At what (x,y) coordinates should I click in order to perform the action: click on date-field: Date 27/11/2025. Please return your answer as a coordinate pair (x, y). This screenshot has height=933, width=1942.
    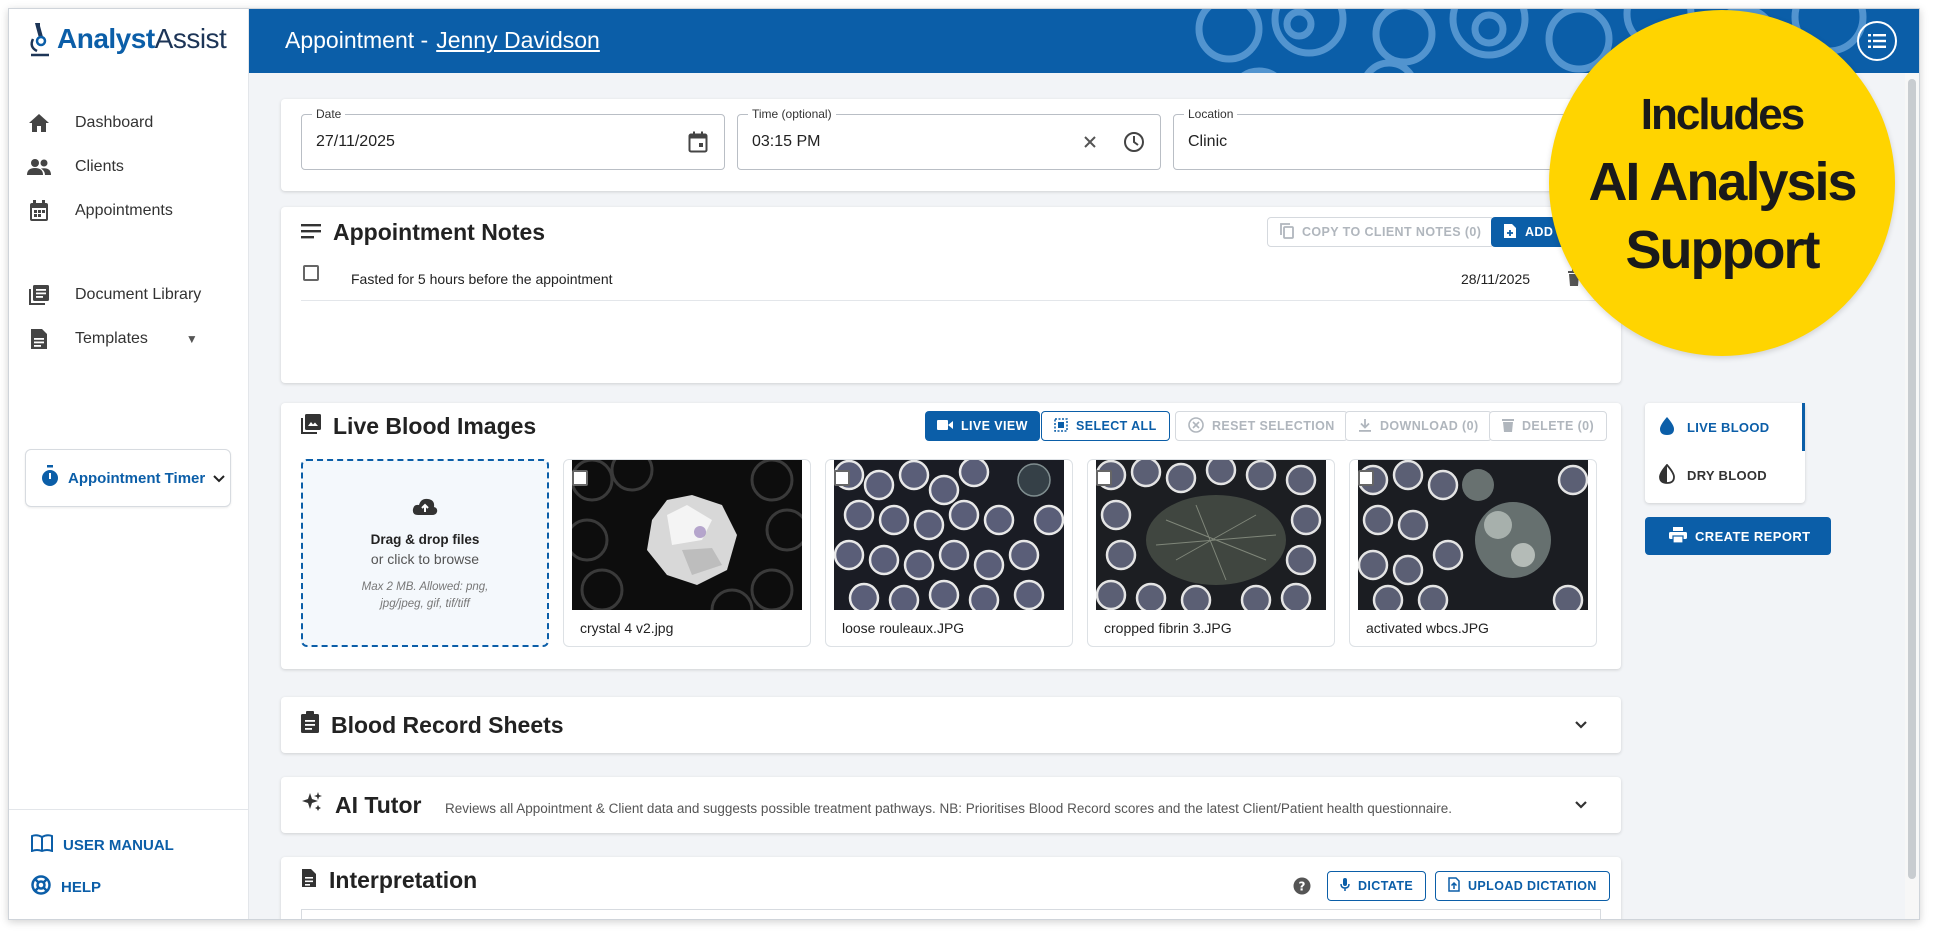
    Looking at the image, I should click on (513, 138).